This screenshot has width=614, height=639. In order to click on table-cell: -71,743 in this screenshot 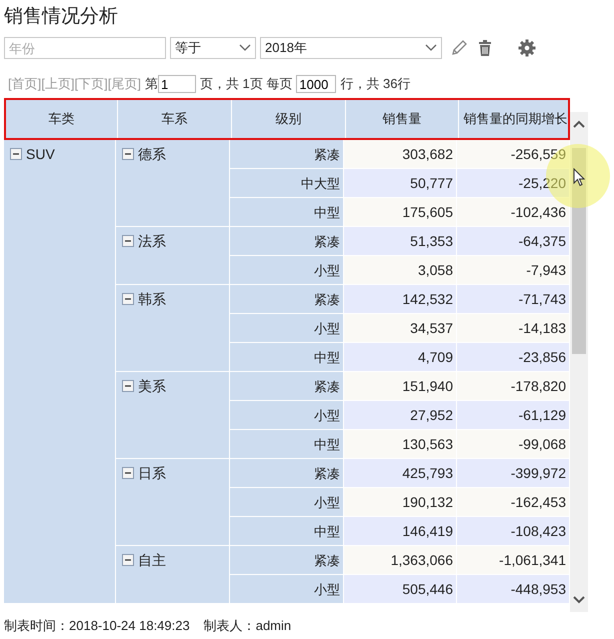, I will do `click(513, 299)`.